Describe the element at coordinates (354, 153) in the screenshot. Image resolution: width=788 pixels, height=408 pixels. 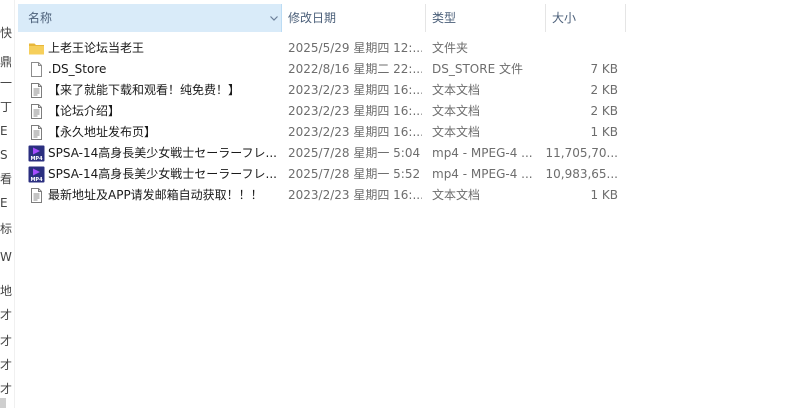
I see `file-modified-date: 2025/7/28 星期一 5:04` at that location.